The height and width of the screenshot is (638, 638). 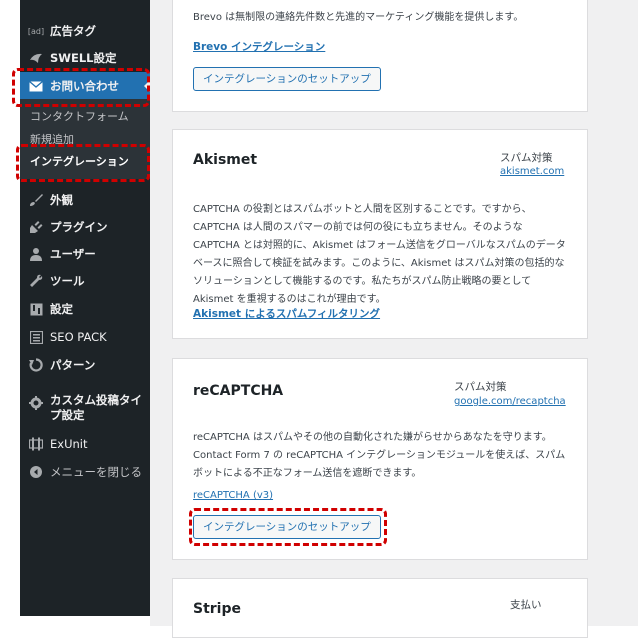 What do you see at coordinates (96, 407) in the screenshot?
I see `sidebar-item-label: カスタム投稿タイプ設定` at bounding box center [96, 407].